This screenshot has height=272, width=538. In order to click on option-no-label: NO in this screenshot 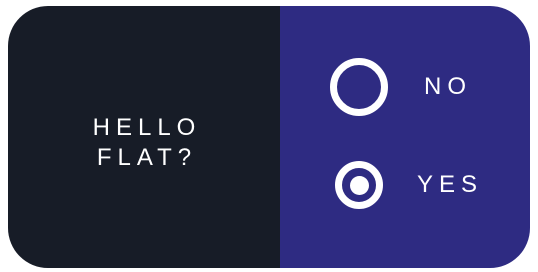, I will do `click(448, 87)`.